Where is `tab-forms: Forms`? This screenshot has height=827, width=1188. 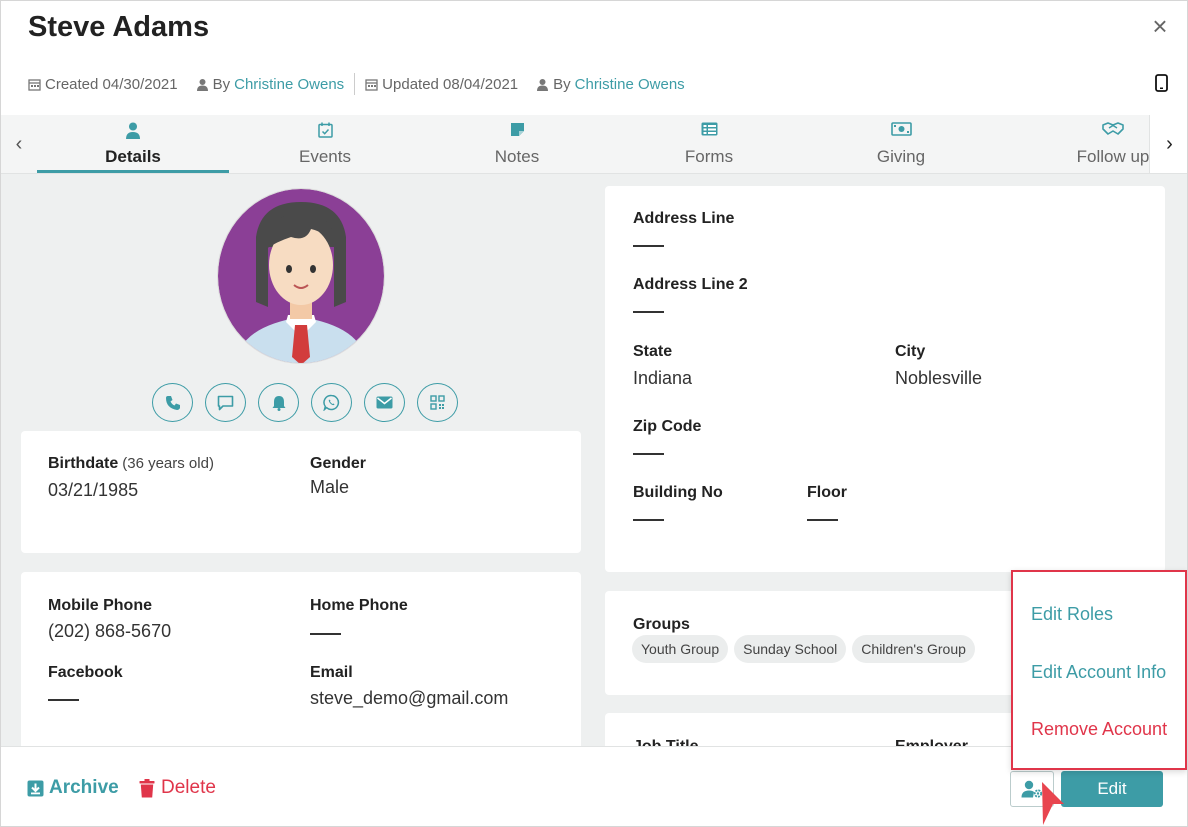
tab-forms: Forms is located at coordinates (709, 144).